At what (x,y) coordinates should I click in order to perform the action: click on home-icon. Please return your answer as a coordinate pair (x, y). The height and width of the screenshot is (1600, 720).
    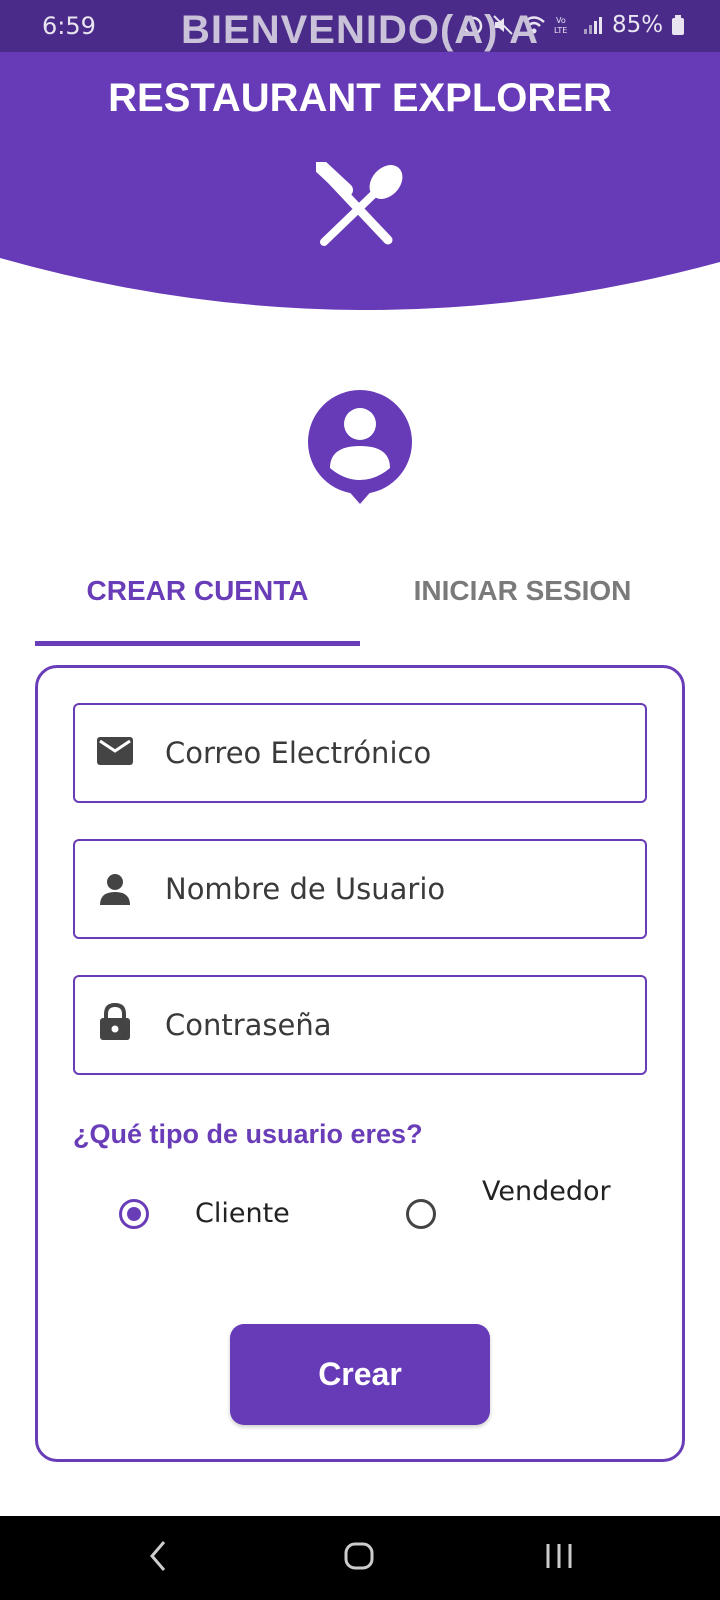
    Looking at the image, I should click on (359, 1556).